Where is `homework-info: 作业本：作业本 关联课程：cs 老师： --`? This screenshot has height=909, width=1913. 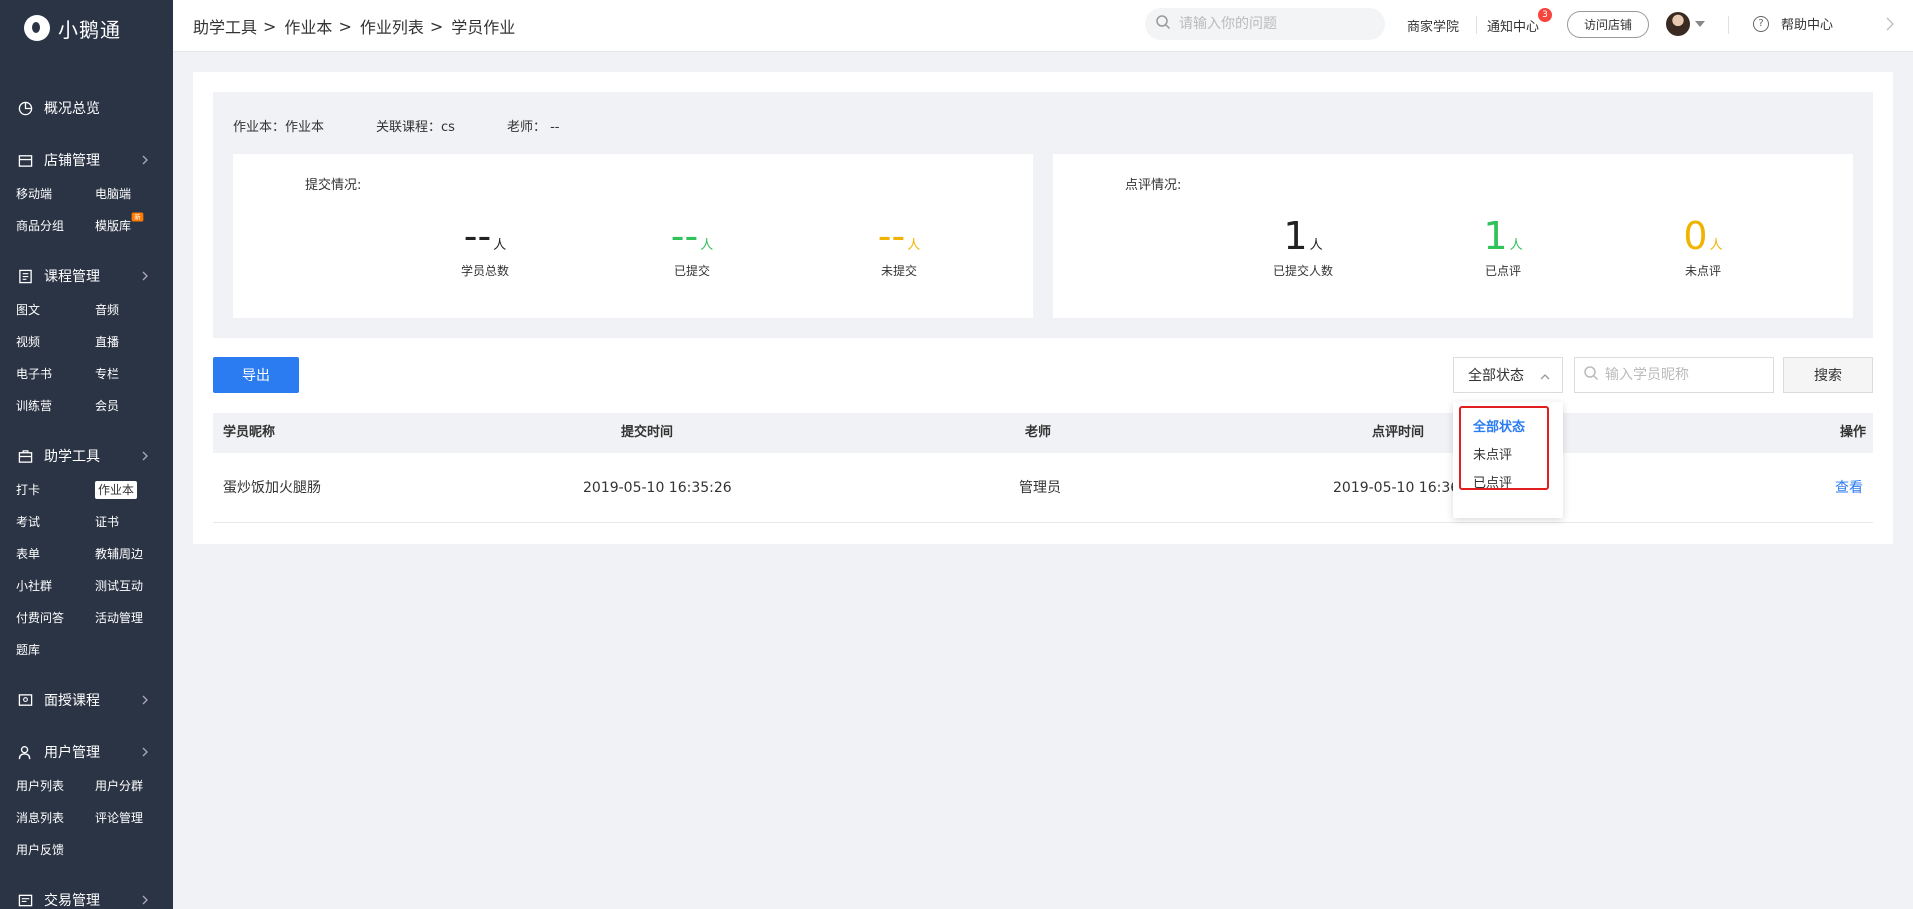
homework-info: 作业本：作业本 关联课程：cs 老师： -- is located at coordinates (422, 125).